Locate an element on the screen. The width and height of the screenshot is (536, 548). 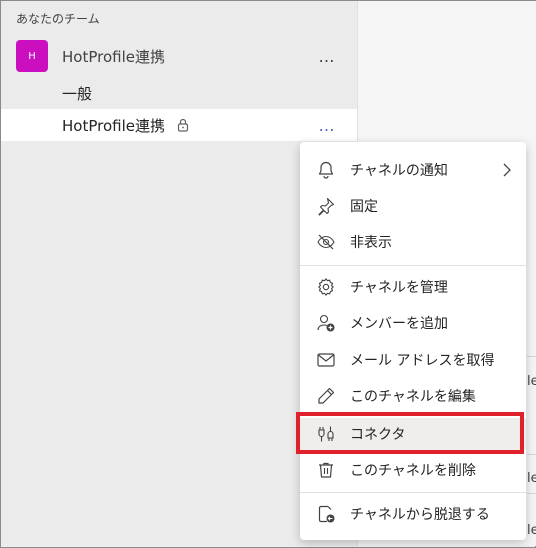
trash-icon is located at coordinates (326, 470).